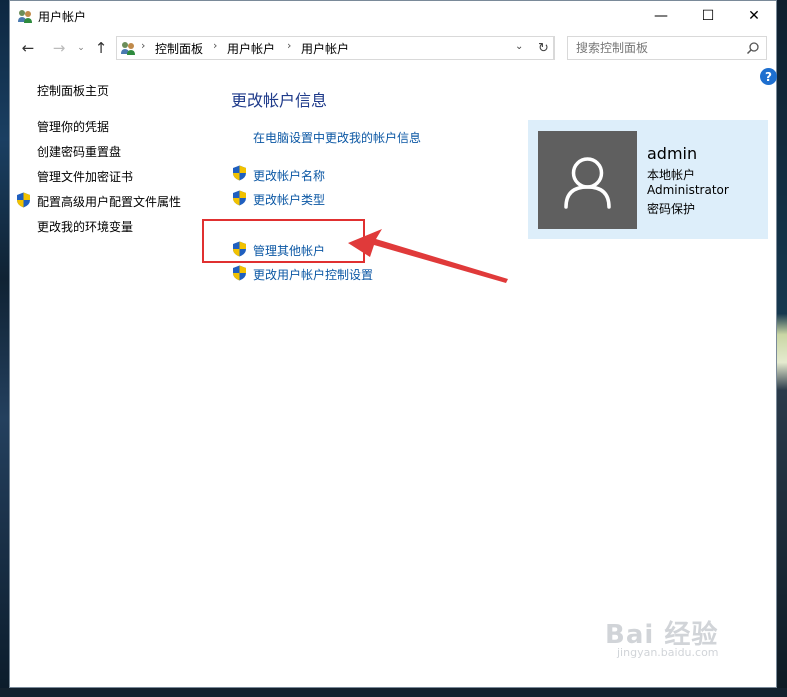 The width and height of the screenshot is (787, 697). I want to click on chevron-down-icon: ⌄, so click(81, 48).